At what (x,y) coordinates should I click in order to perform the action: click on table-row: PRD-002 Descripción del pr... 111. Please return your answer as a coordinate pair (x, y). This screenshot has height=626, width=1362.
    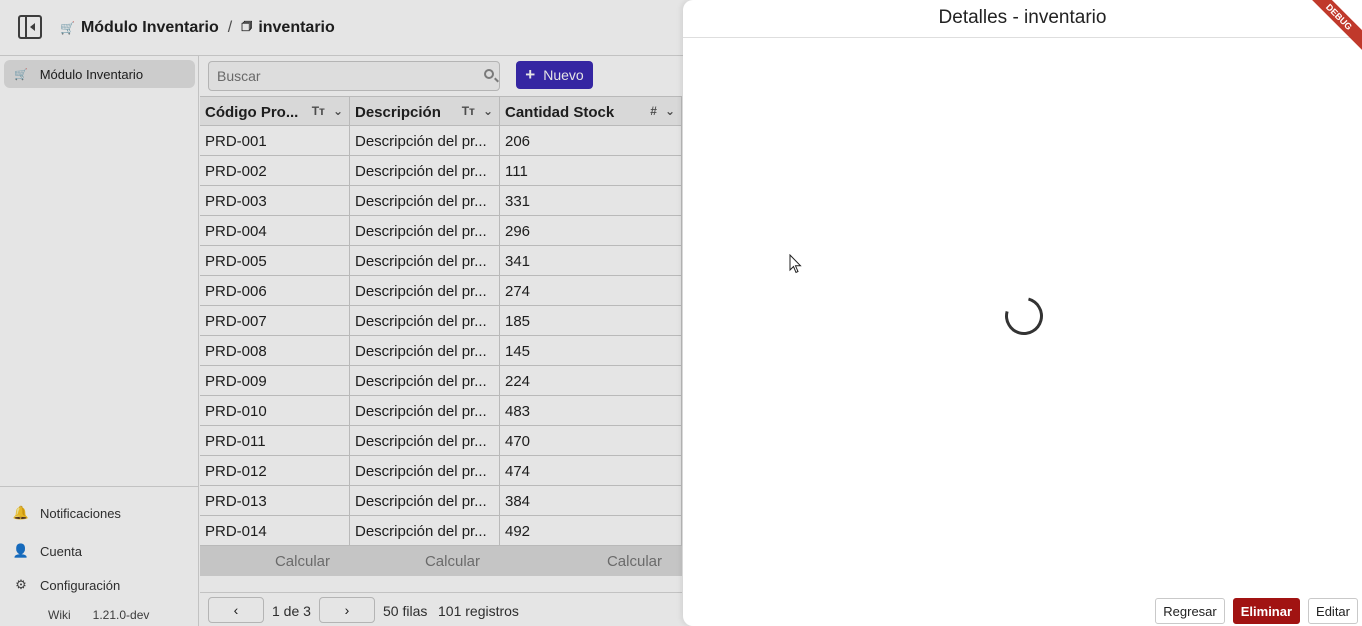
    Looking at the image, I should click on (441, 171).